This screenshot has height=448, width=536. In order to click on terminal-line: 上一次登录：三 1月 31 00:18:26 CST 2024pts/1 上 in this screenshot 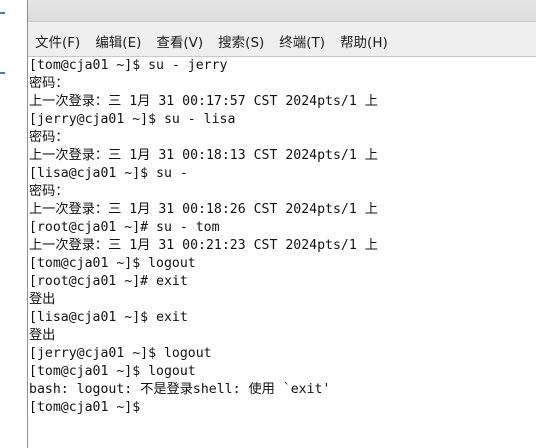, I will do `click(203, 209)`.